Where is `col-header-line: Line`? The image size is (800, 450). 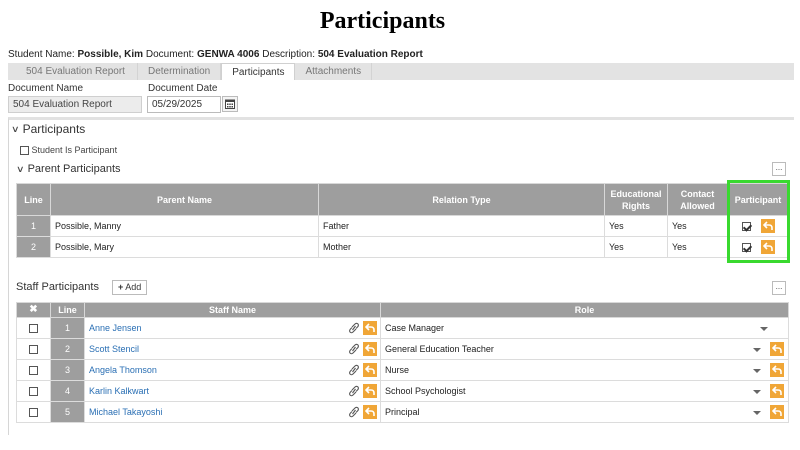 col-header-line: Line is located at coordinates (67, 310).